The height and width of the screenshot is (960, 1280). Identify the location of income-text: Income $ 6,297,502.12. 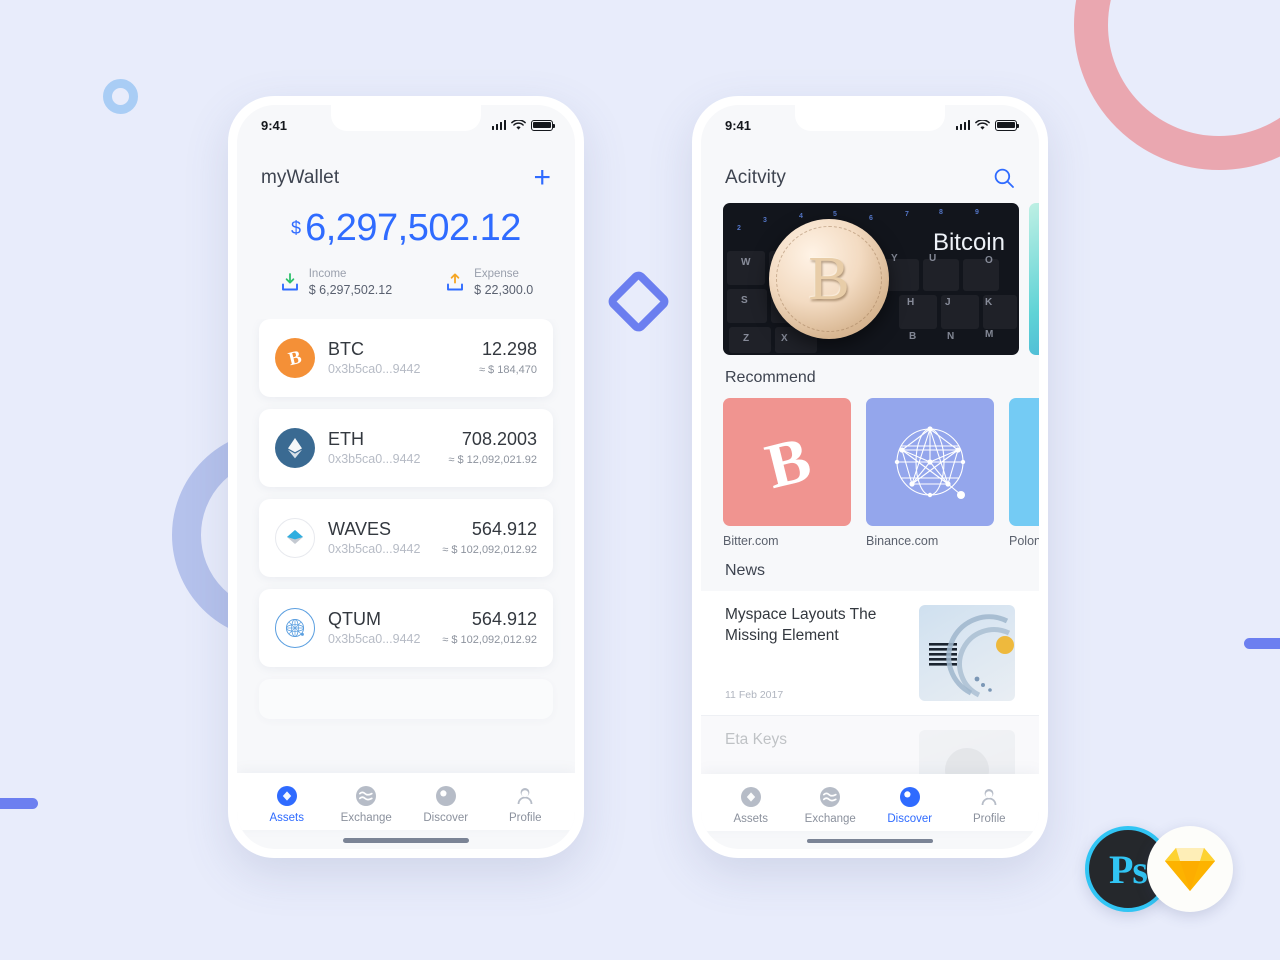
(350, 283).